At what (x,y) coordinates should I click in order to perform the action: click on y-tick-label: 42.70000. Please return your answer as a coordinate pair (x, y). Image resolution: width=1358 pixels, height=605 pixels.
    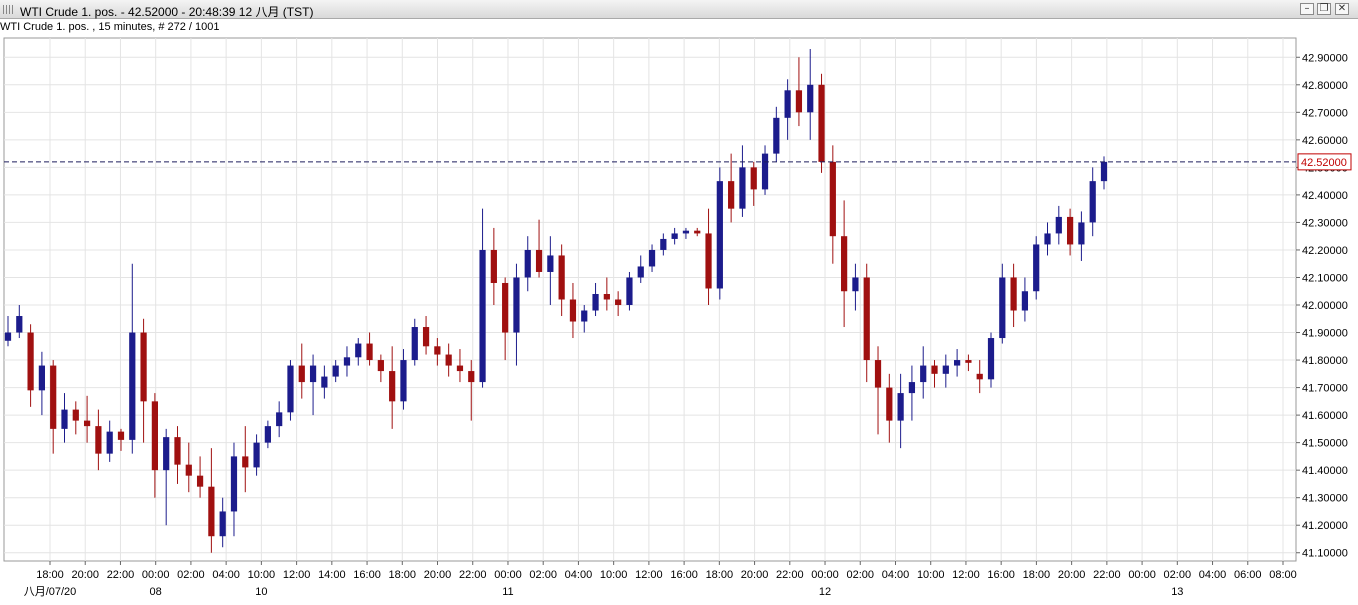
    Looking at the image, I should click on (1325, 113).